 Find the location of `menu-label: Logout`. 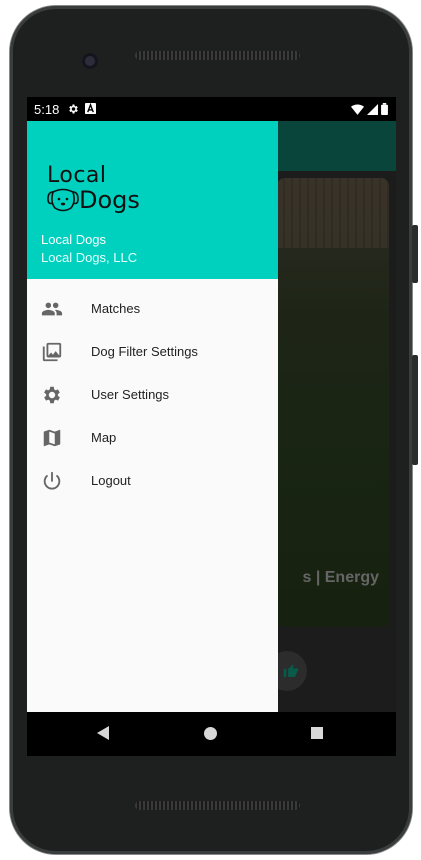

menu-label: Logout is located at coordinates (111, 480).